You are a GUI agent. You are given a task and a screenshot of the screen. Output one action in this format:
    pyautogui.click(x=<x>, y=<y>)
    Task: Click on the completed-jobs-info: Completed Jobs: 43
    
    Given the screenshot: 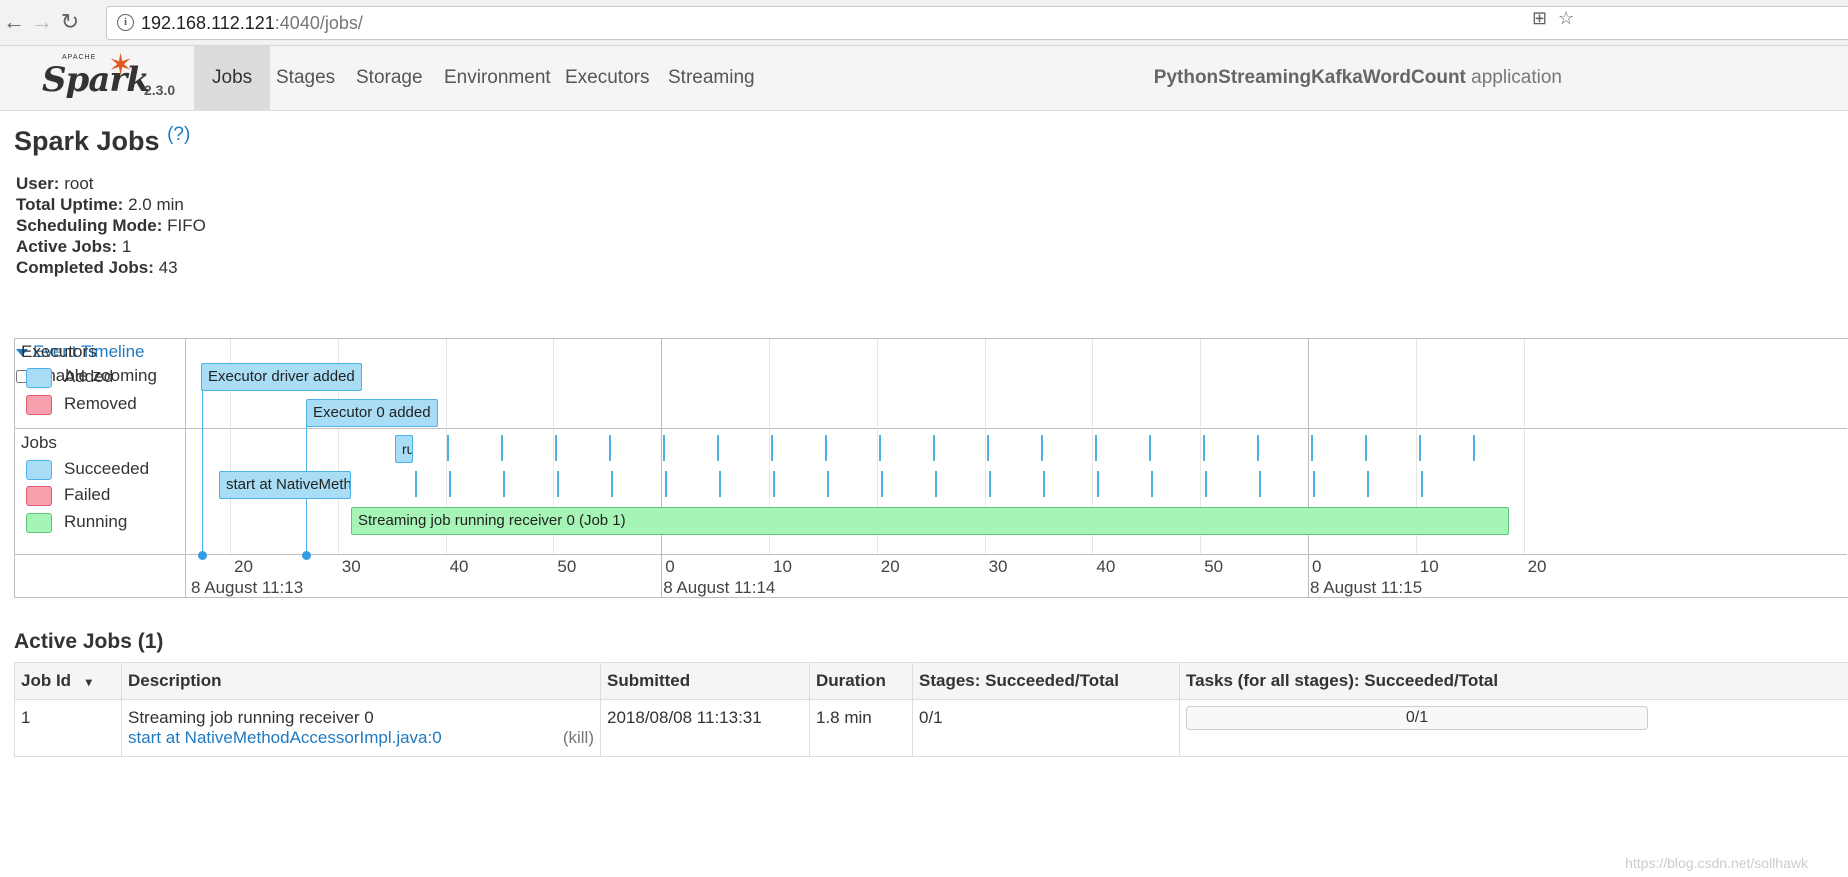 What is the action you would take?
    pyautogui.click(x=97, y=267)
    